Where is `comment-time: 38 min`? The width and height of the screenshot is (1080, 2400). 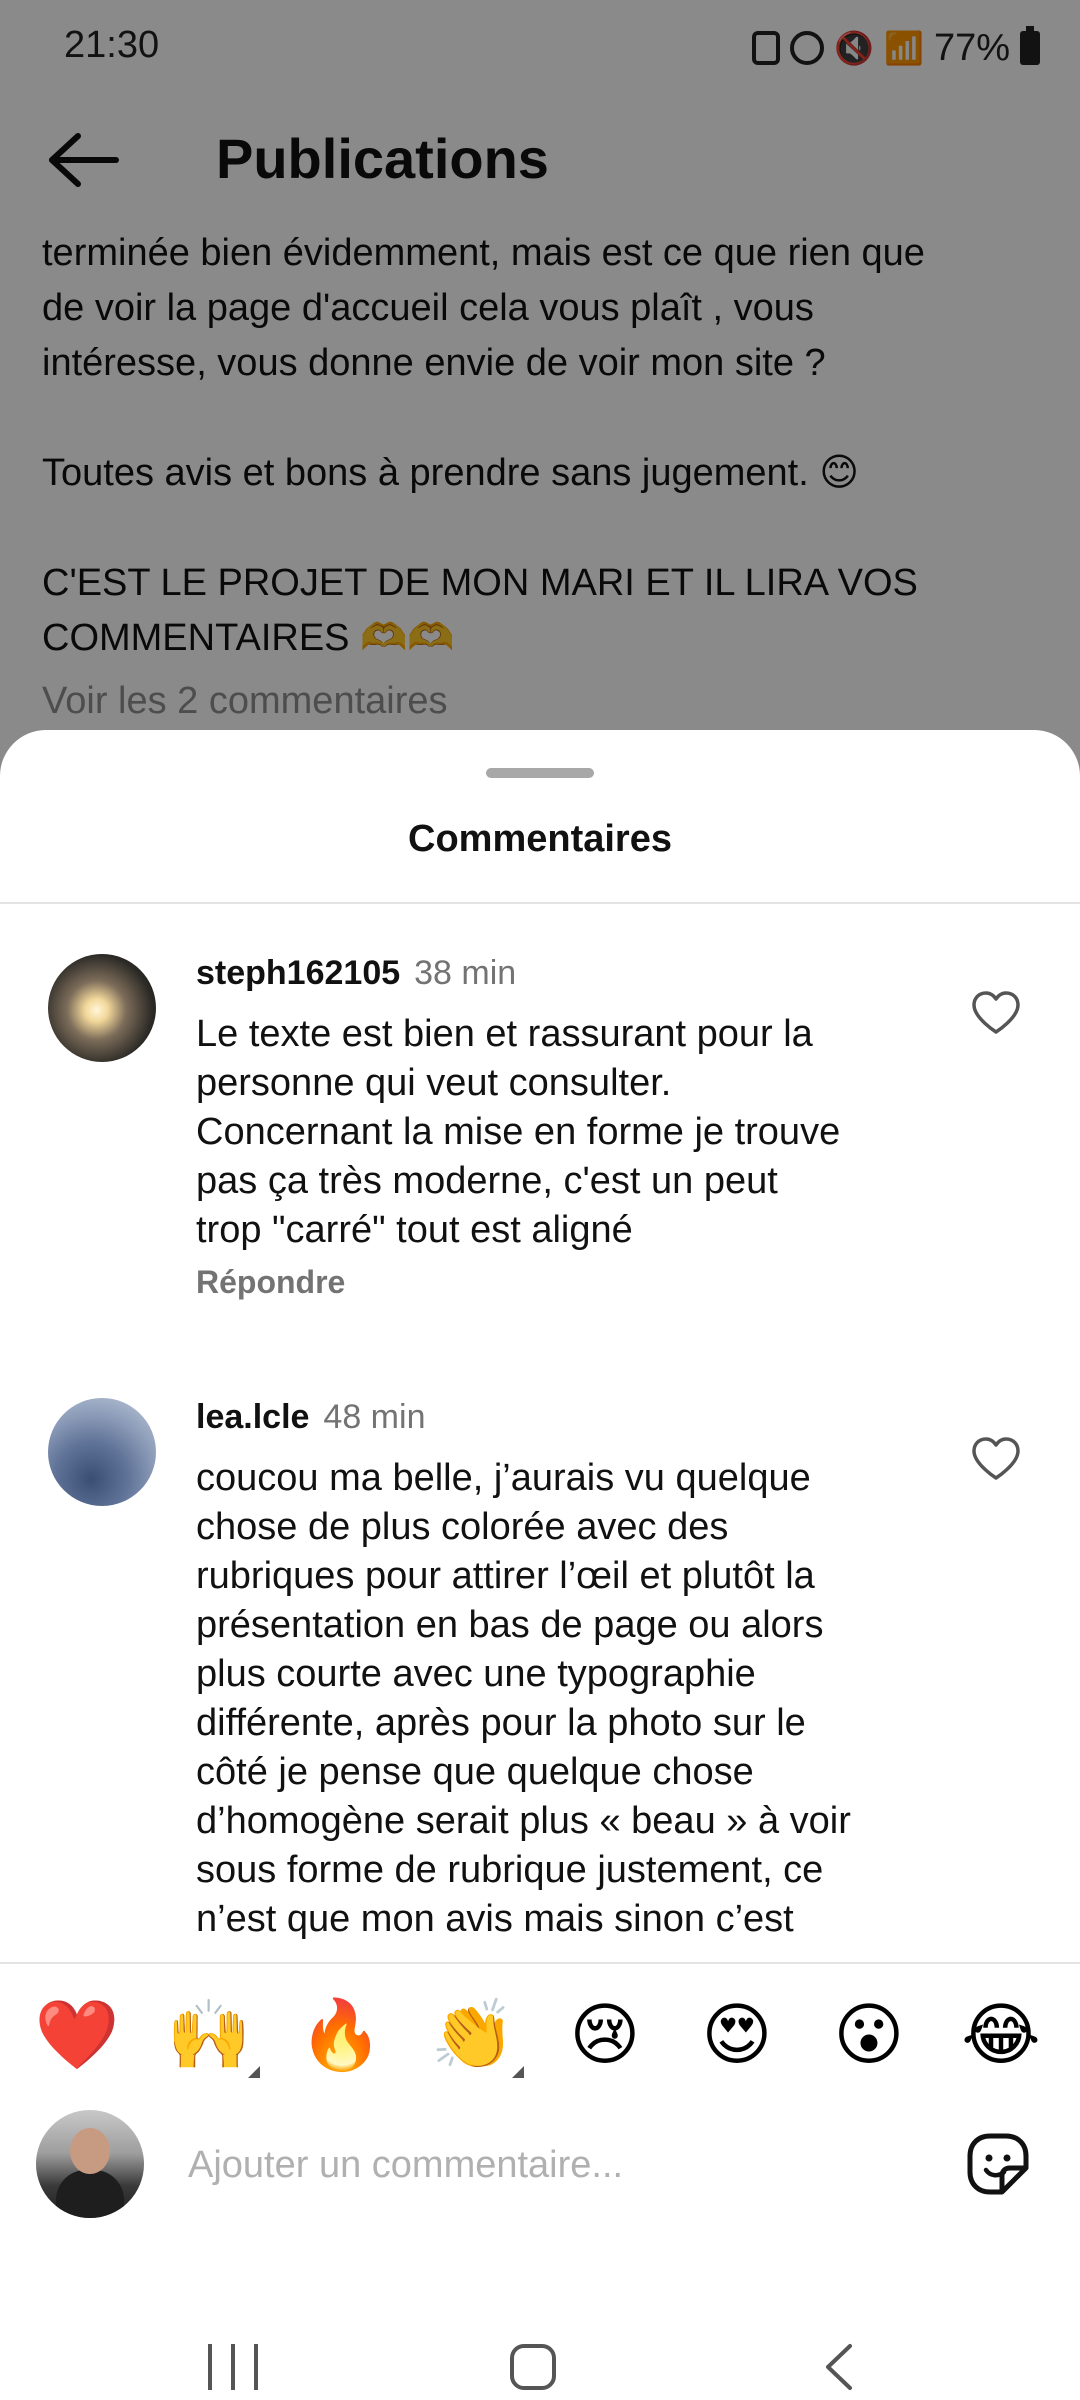
comment-time: 38 min is located at coordinates (465, 973).